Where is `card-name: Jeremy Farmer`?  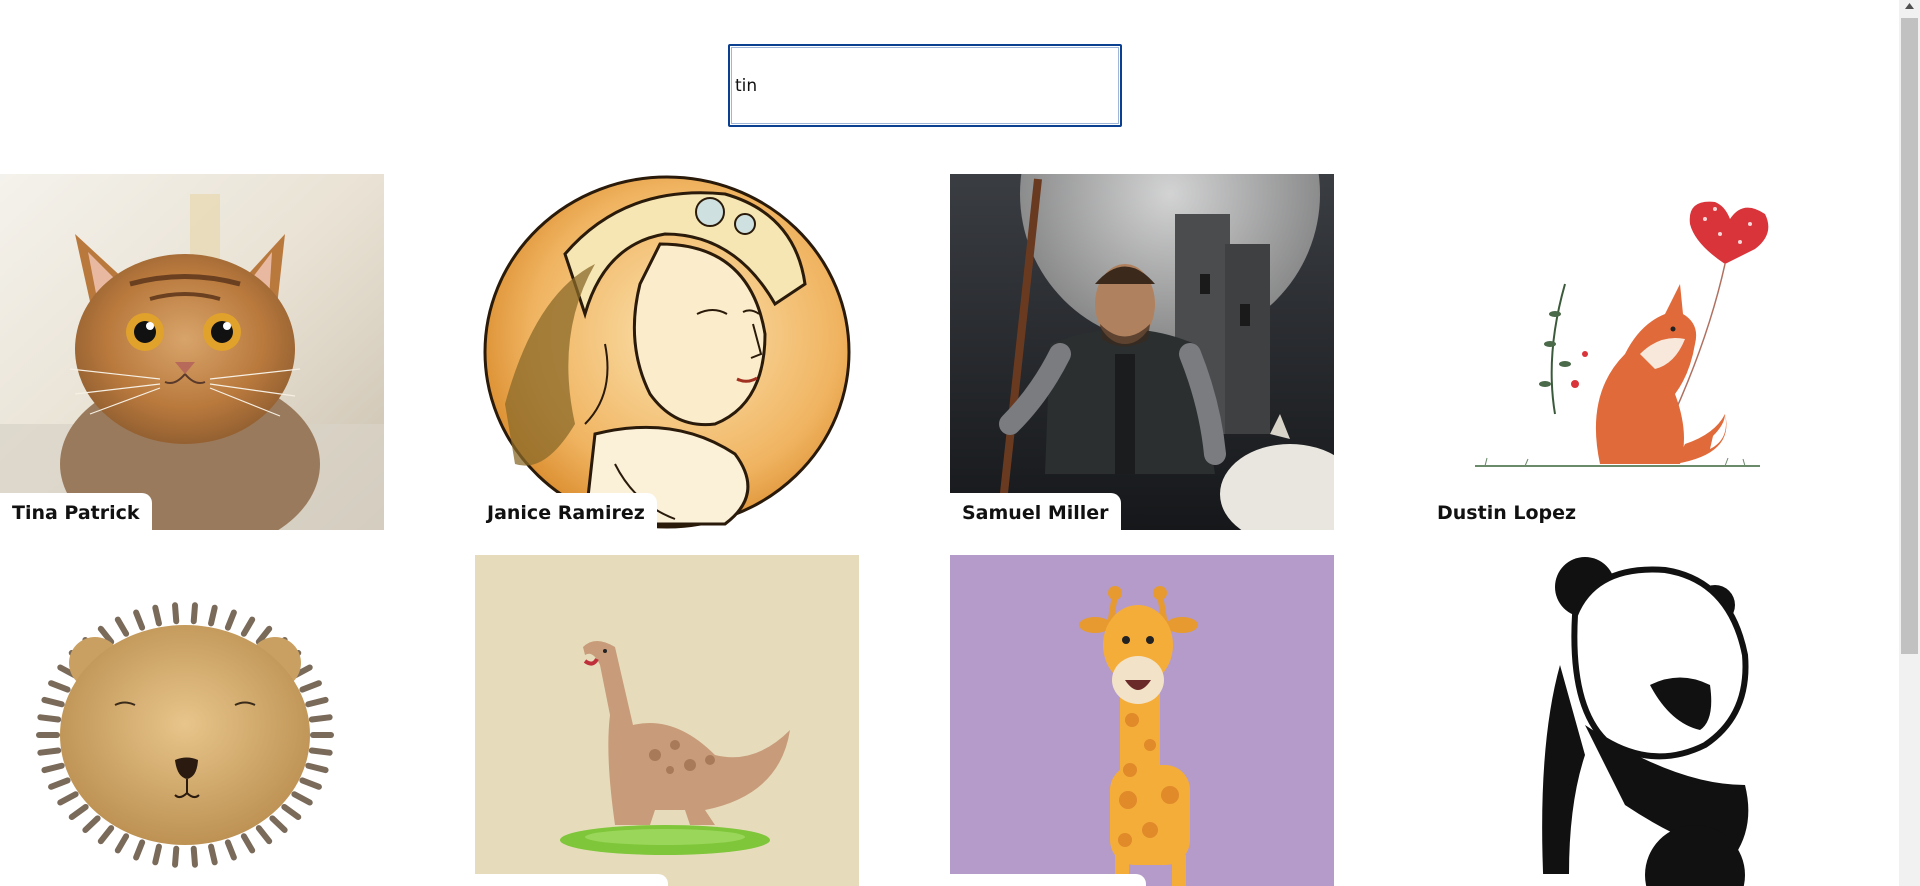
card-name: Jeremy Farmer is located at coordinates (1516, 880).